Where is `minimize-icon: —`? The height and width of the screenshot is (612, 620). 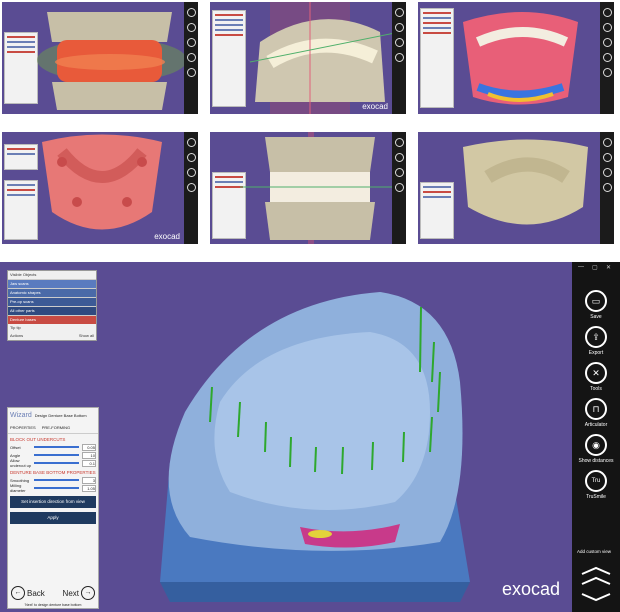 minimize-icon: — is located at coordinates (581, 267).